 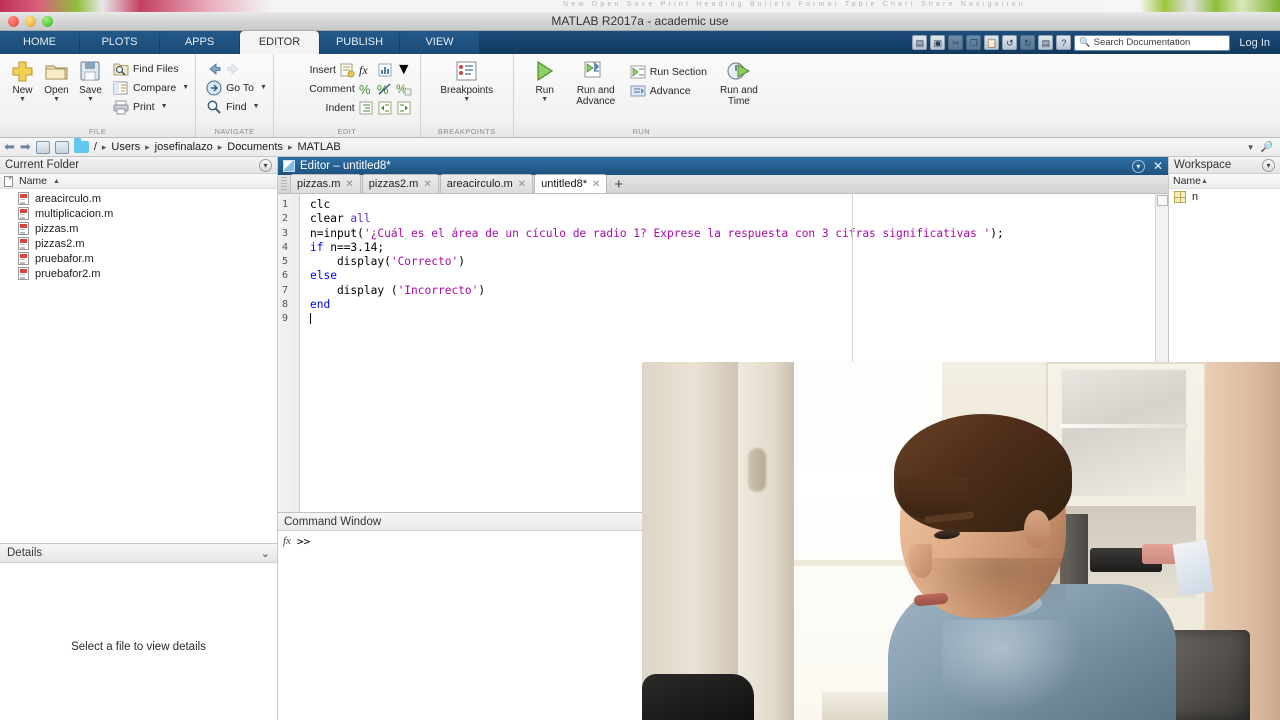 I want to click on save-button: Save ▼, so click(x=90, y=86).